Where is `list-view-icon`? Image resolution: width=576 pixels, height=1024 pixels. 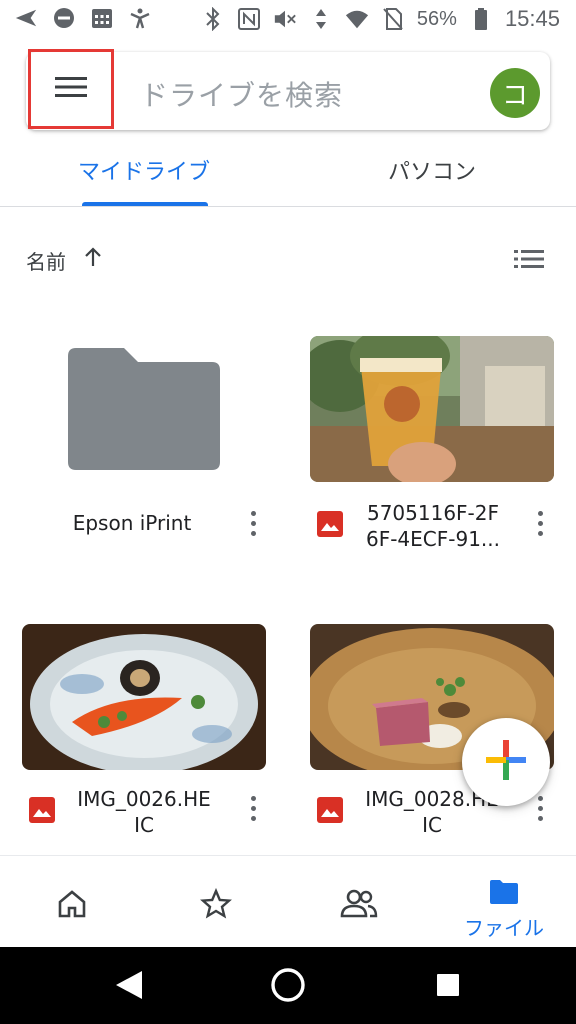
list-view-icon is located at coordinates (529, 259).